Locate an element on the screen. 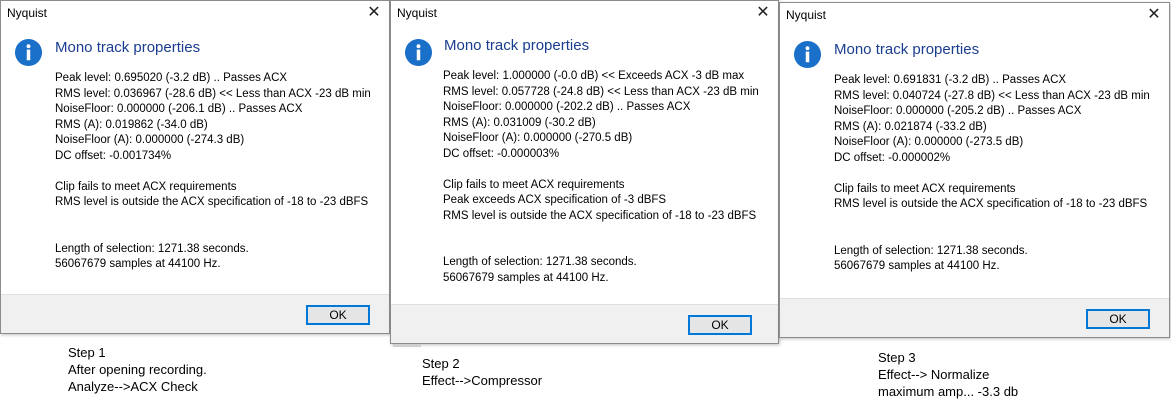  rms-a-line: RMS (A): 0.031009 (-30.2 dB) is located at coordinates (519, 122).